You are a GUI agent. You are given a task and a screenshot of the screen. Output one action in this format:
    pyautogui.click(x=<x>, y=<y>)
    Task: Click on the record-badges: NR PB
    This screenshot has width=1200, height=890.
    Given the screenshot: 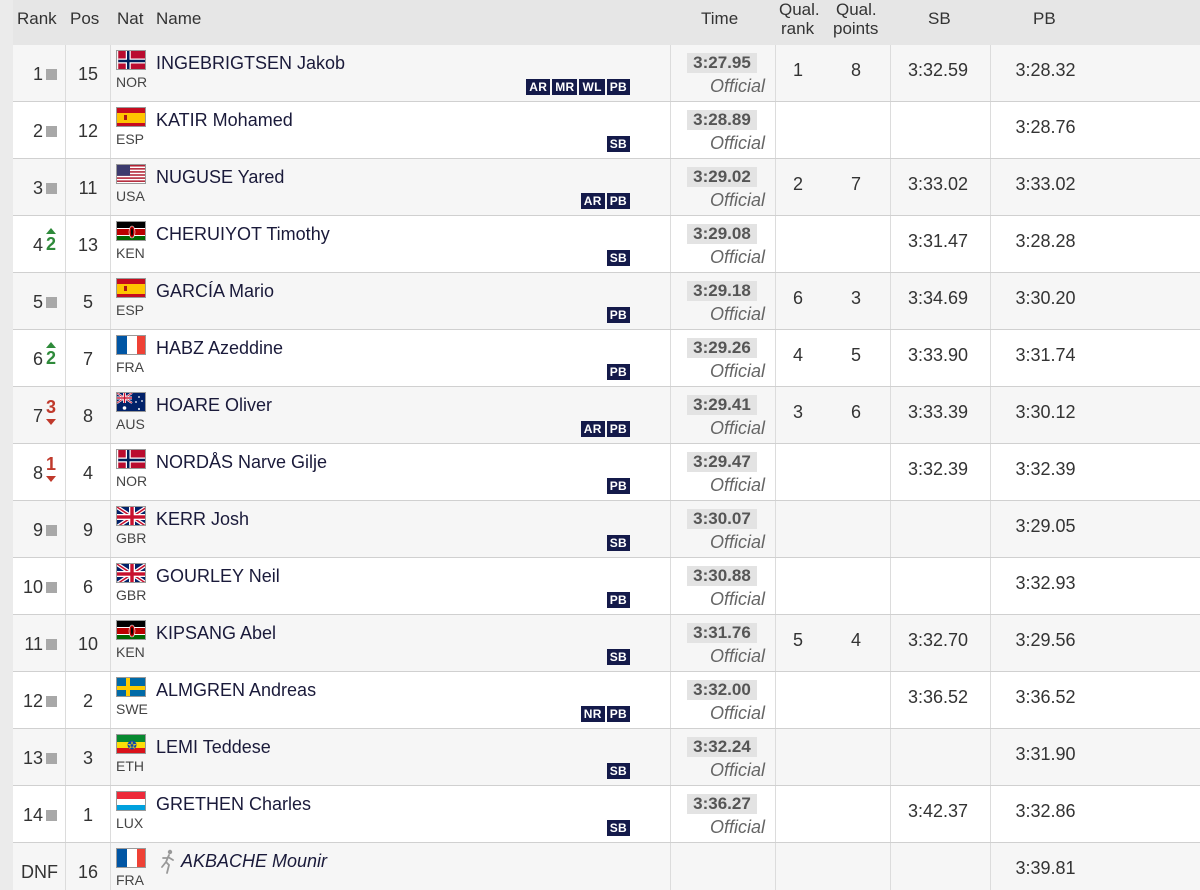 What is the action you would take?
    pyautogui.click(x=605, y=714)
    